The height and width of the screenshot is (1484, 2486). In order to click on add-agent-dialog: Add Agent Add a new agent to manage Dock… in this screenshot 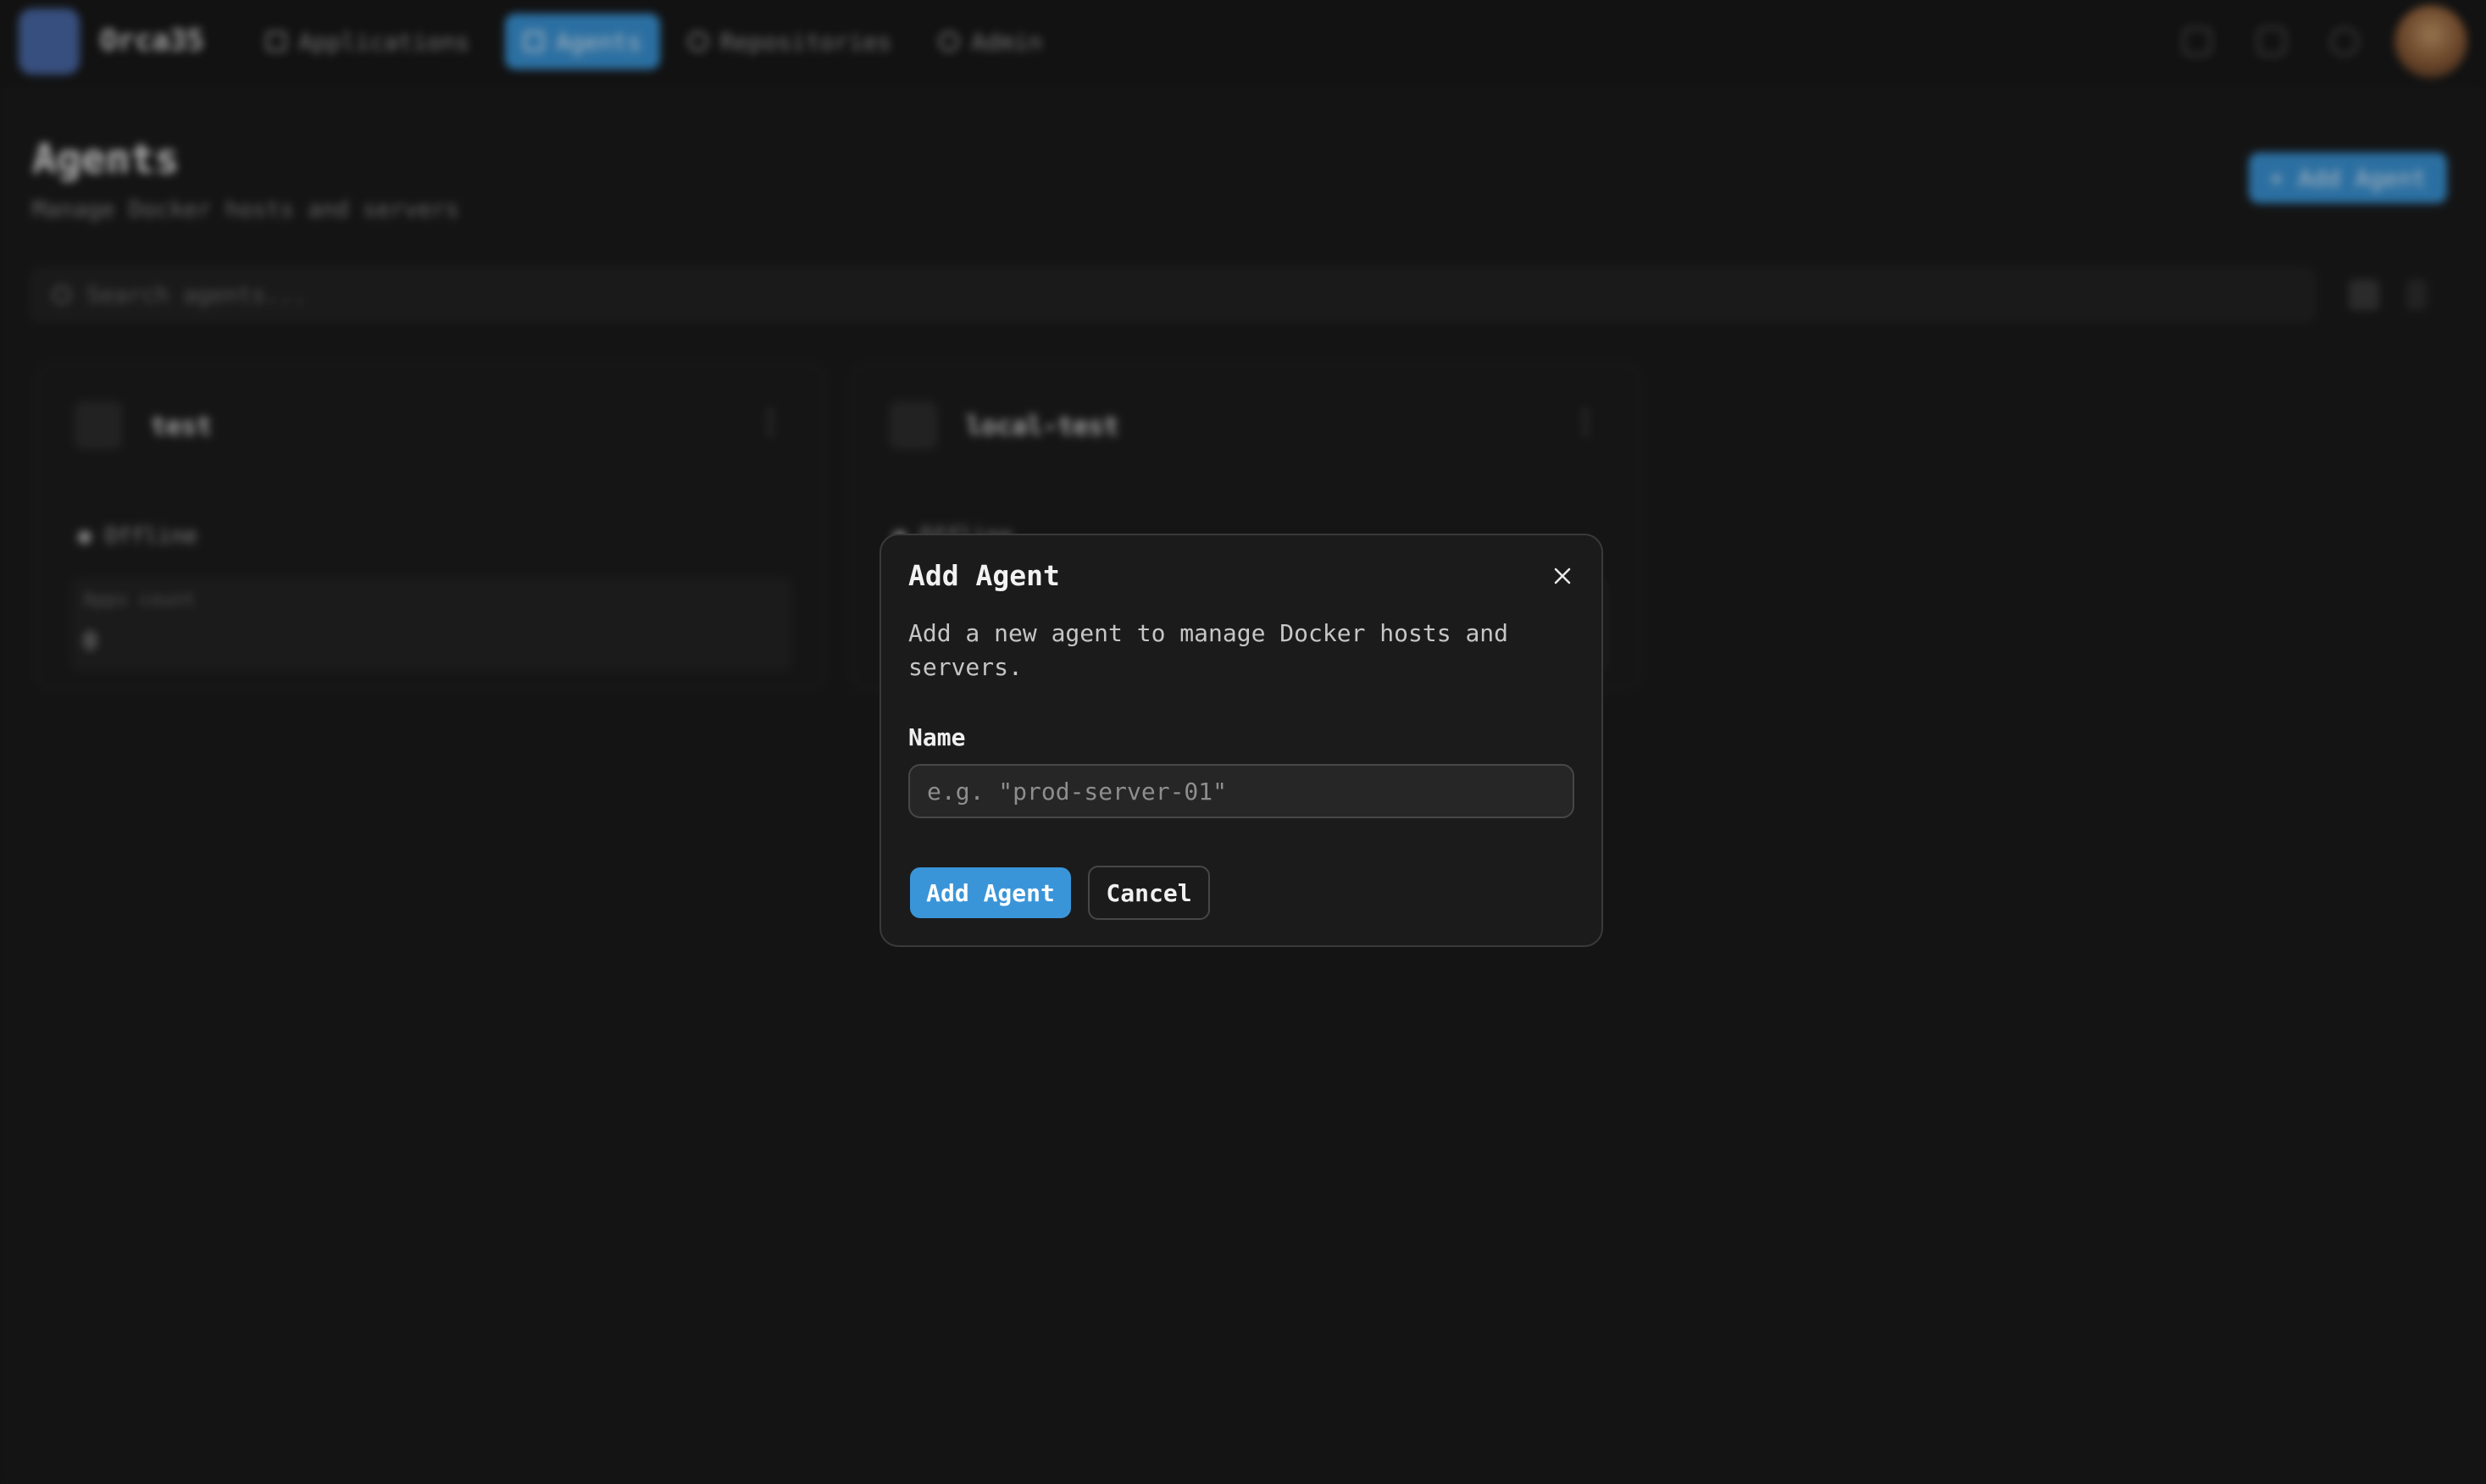, I will do `click(1242, 740)`.